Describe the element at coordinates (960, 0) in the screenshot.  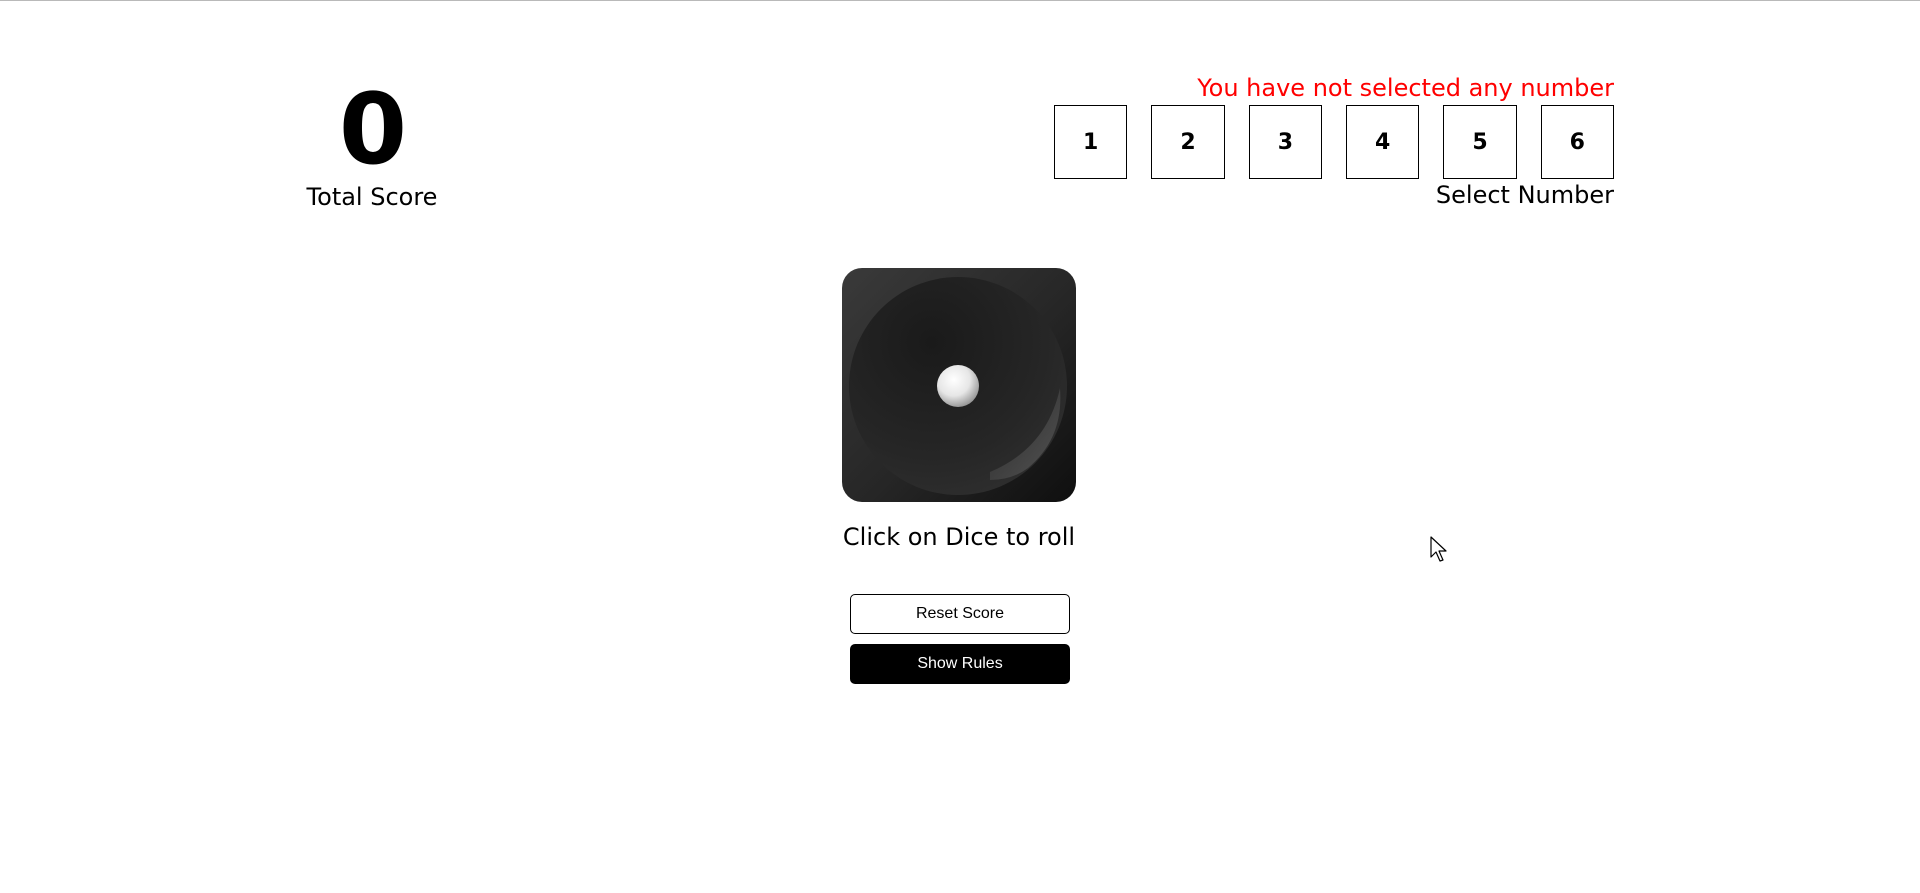
I see `top-border` at that location.